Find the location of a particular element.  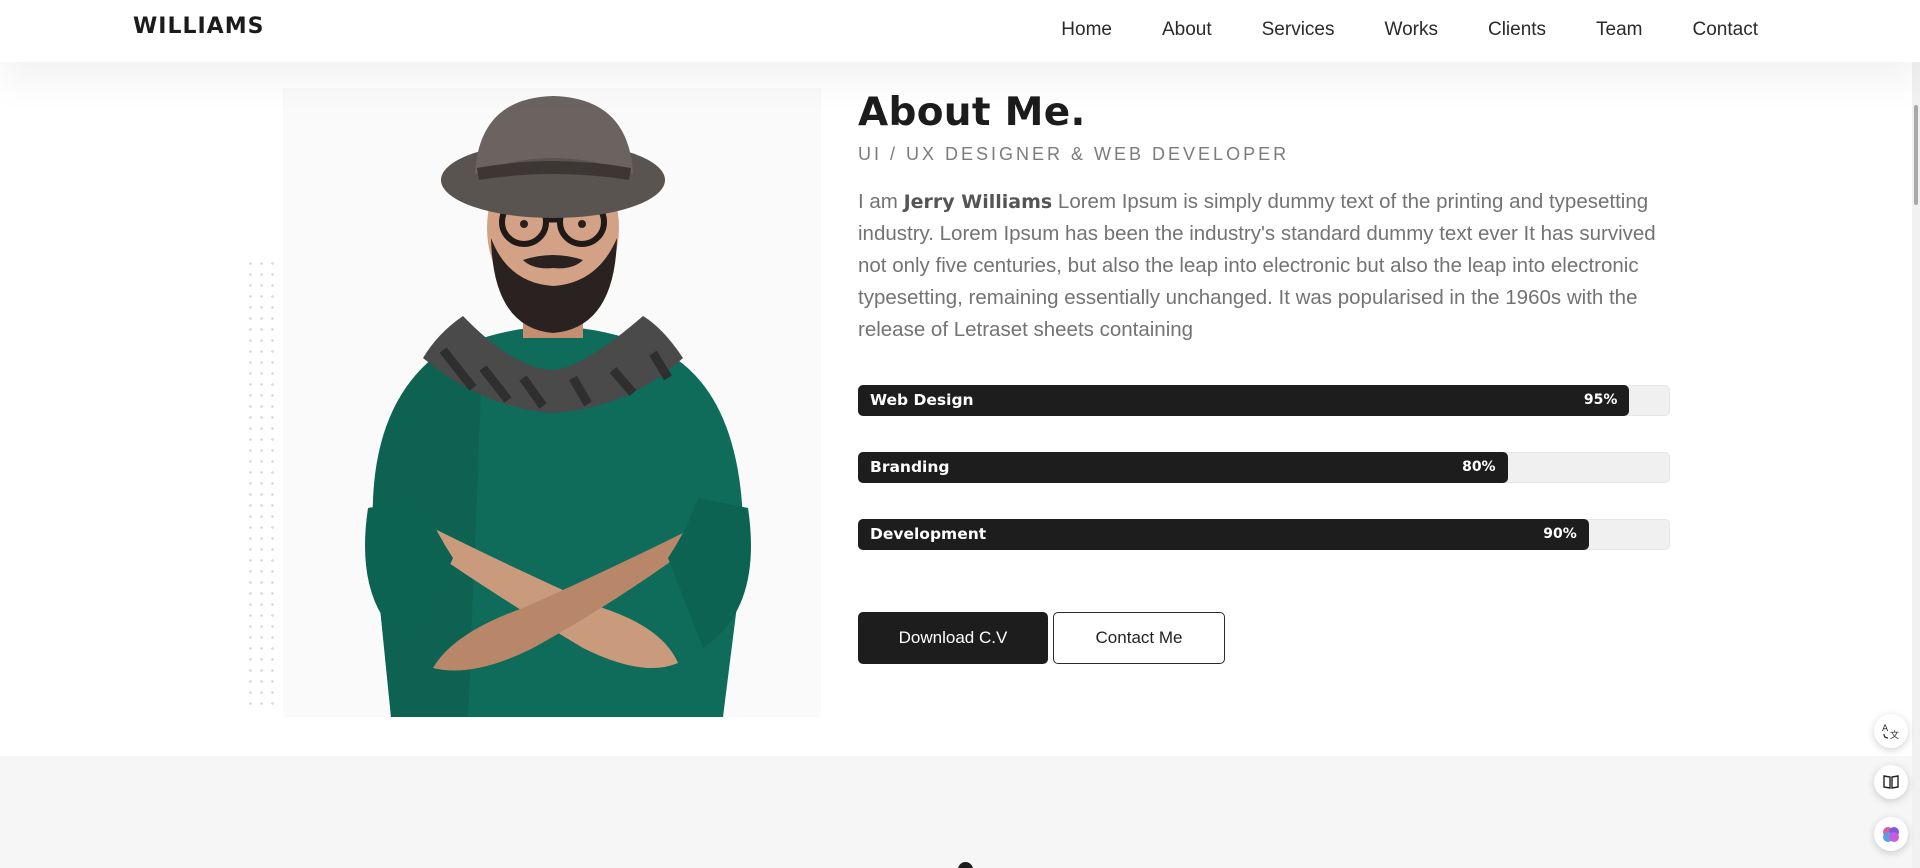

skill-label: Web Design is located at coordinates (922, 400).